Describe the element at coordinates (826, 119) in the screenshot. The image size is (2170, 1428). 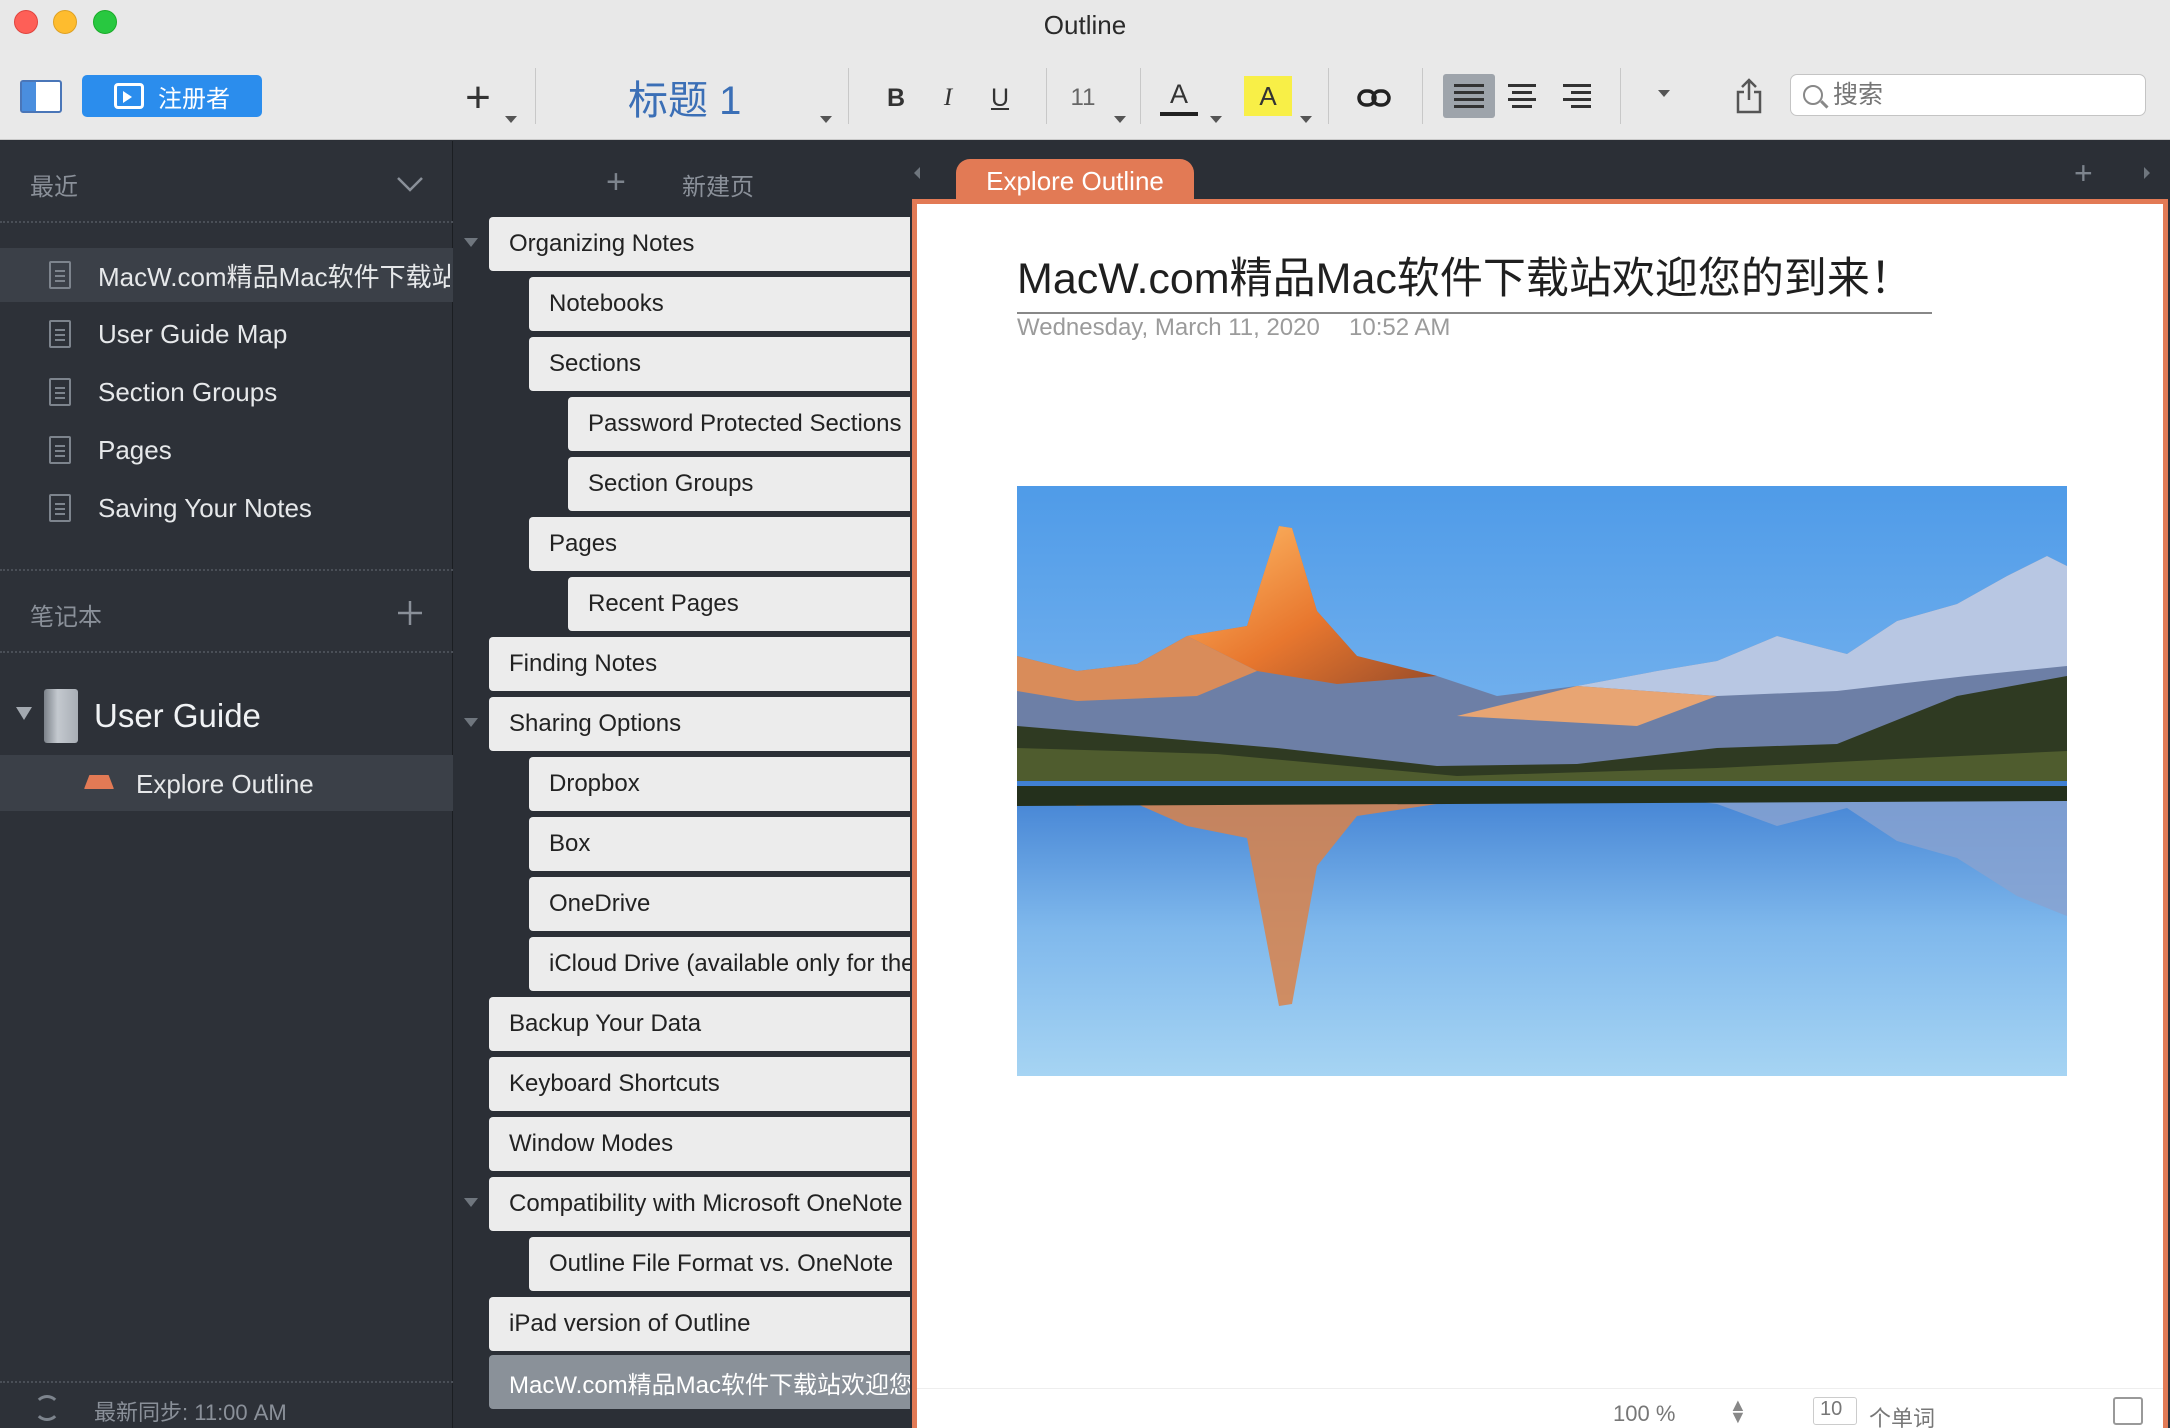
I see `style-dropdown-chevron-icon` at that location.